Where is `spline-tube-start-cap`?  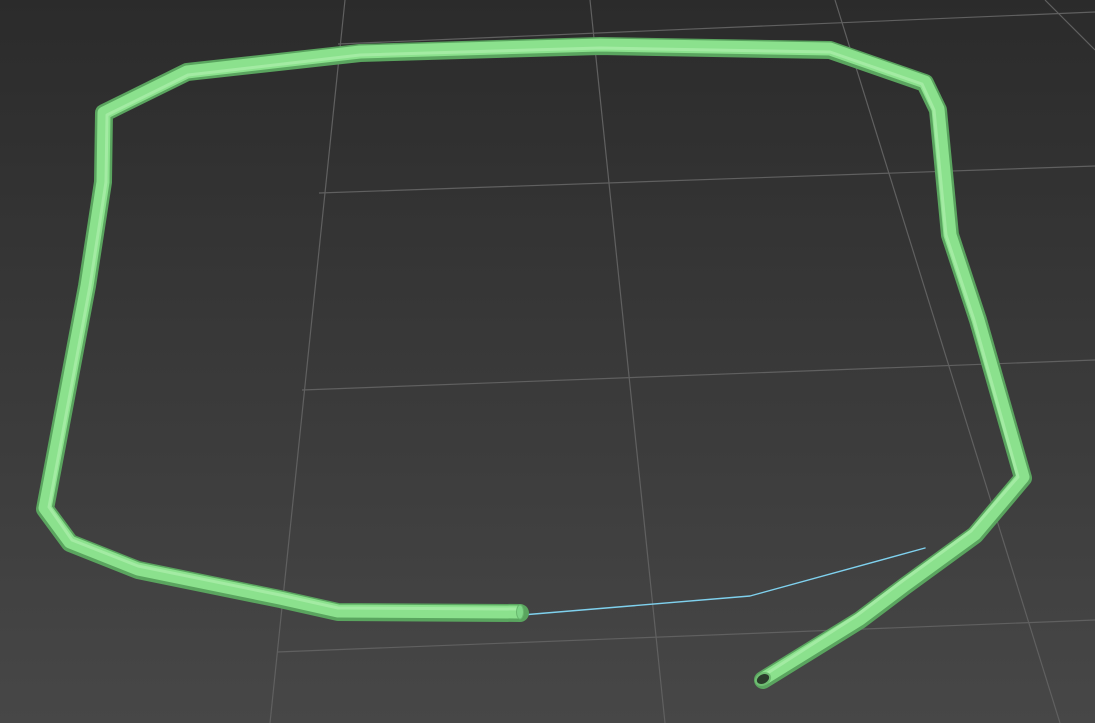
spline-tube-start-cap is located at coordinates (520, 612).